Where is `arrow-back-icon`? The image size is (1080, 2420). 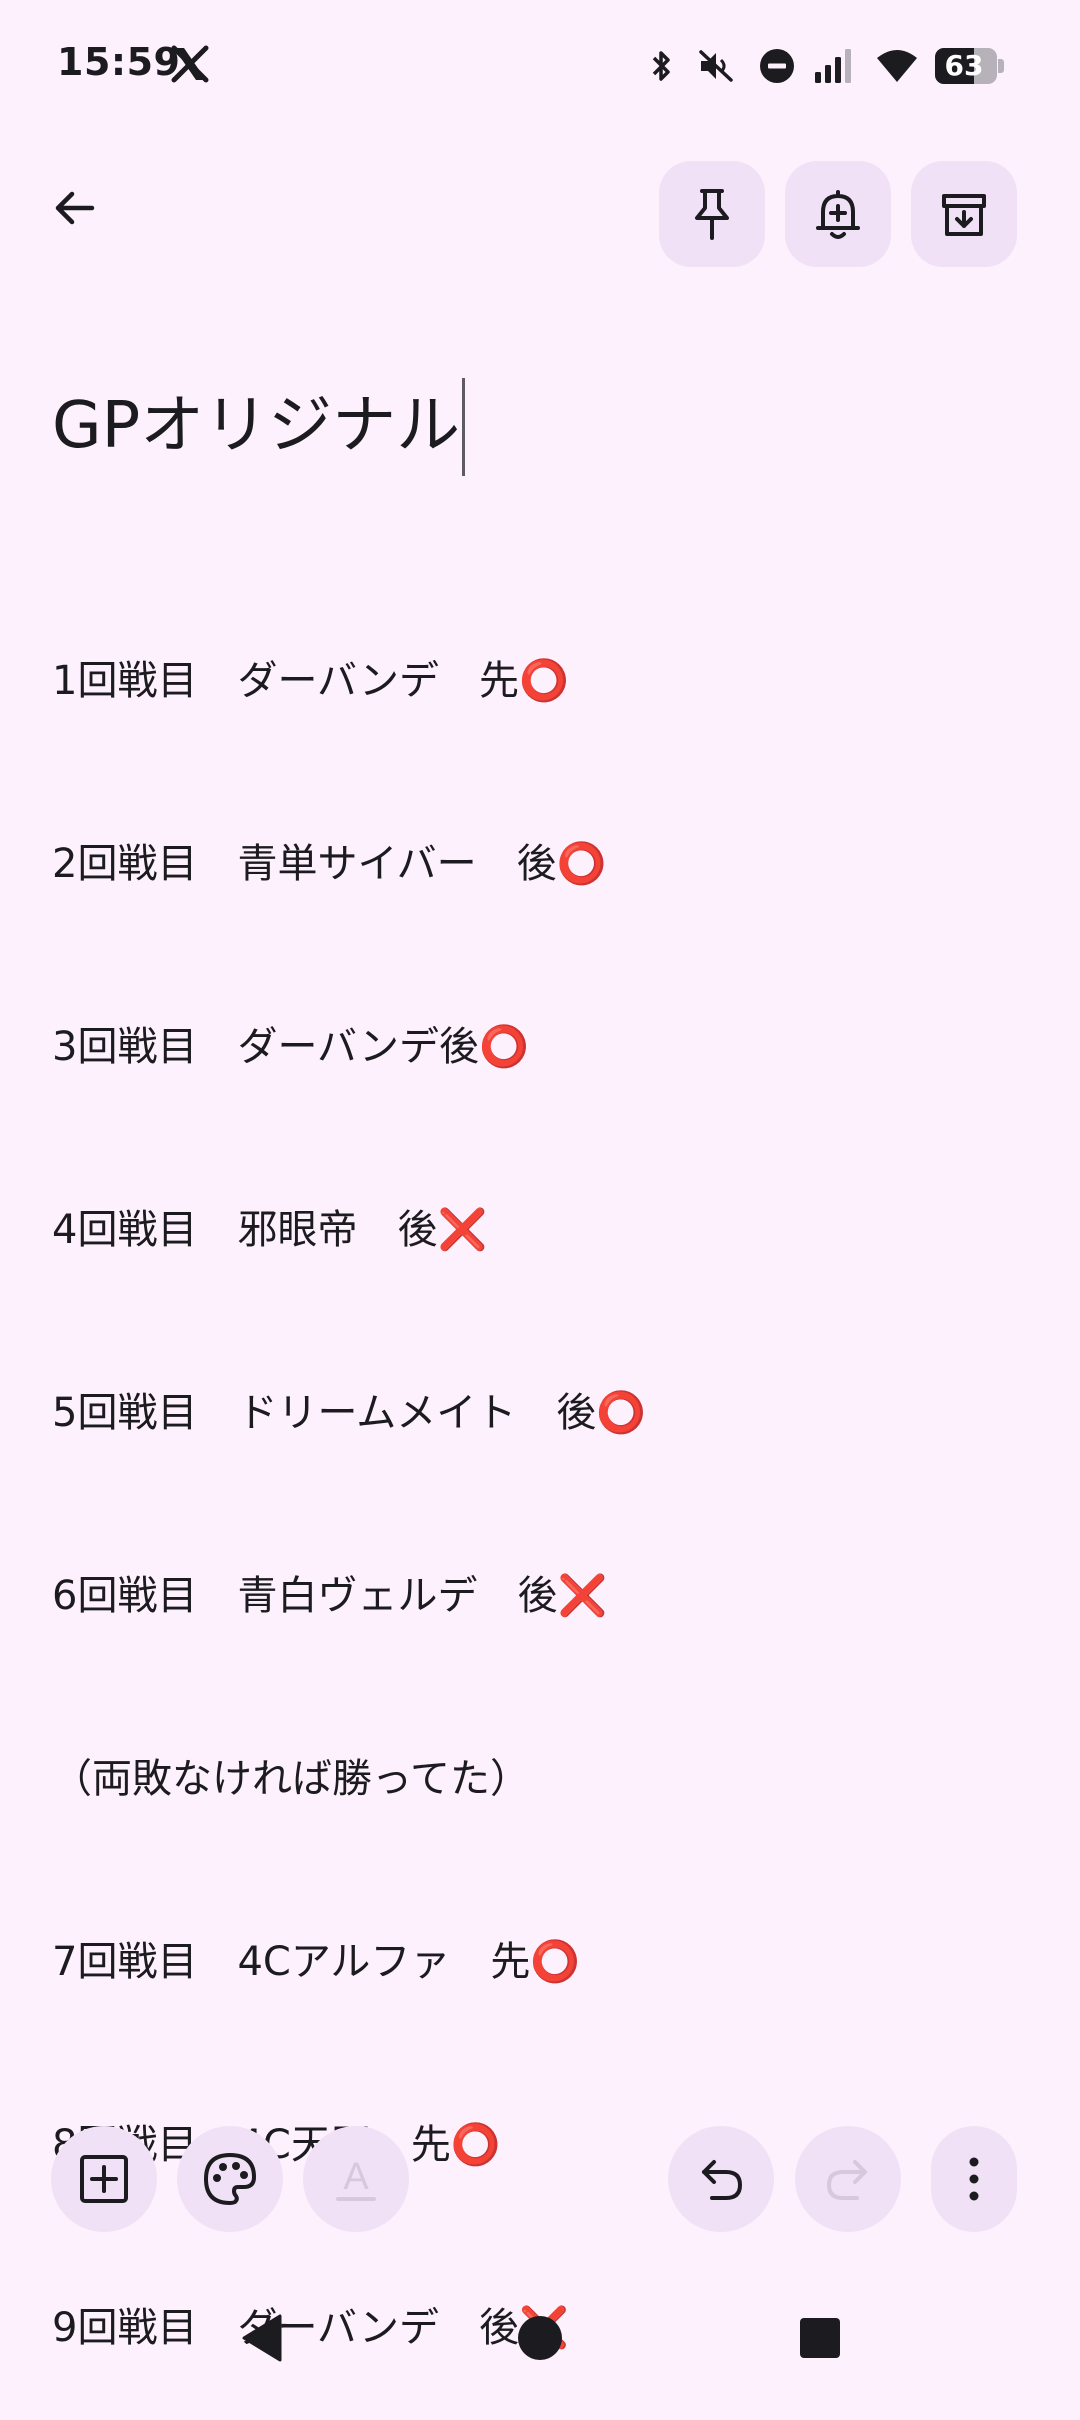 arrow-back-icon is located at coordinates (75, 208).